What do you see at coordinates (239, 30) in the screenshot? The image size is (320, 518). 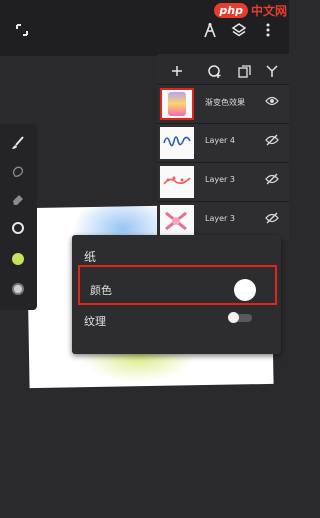 I see `layers-icon` at bounding box center [239, 30].